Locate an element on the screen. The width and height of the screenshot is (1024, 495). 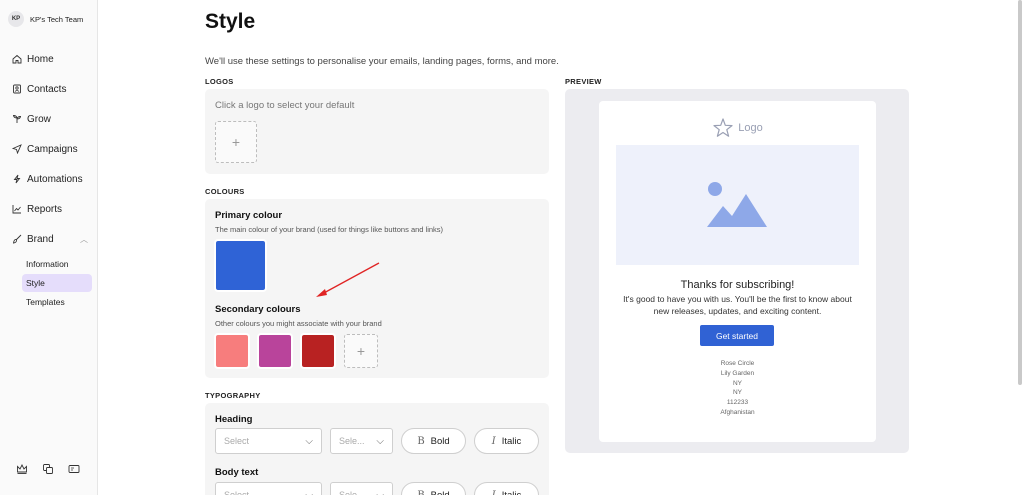
brush-icon is located at coordinates (17, 239).